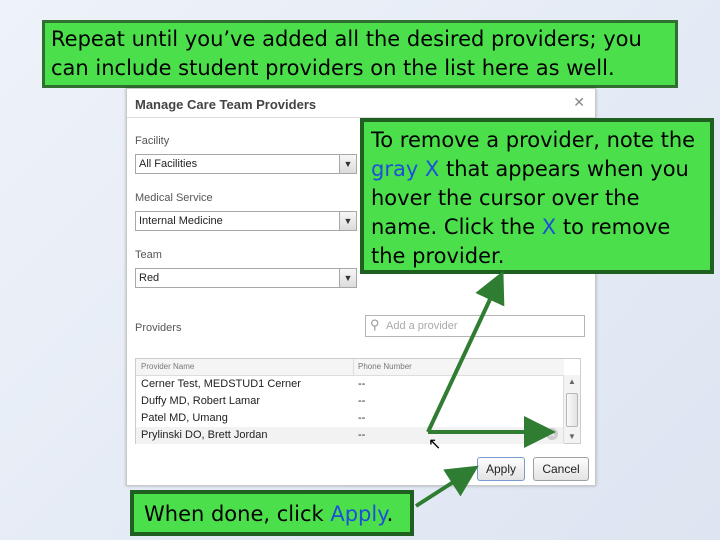  I want to click on annotation-arrows, so click(485, 389).